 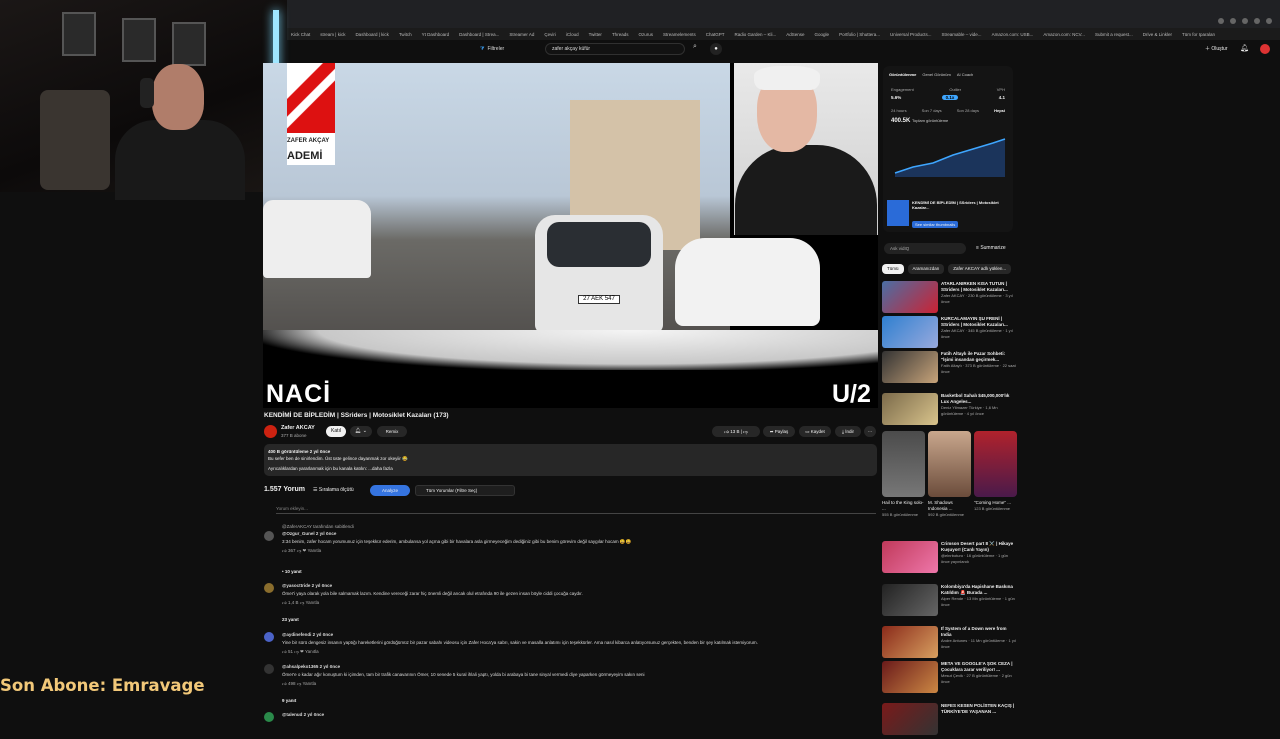 What do you see at coordinates (405, 34) in the screenshot?
I see `bookmark-link: Twitch` at bounding box center [405, 34].